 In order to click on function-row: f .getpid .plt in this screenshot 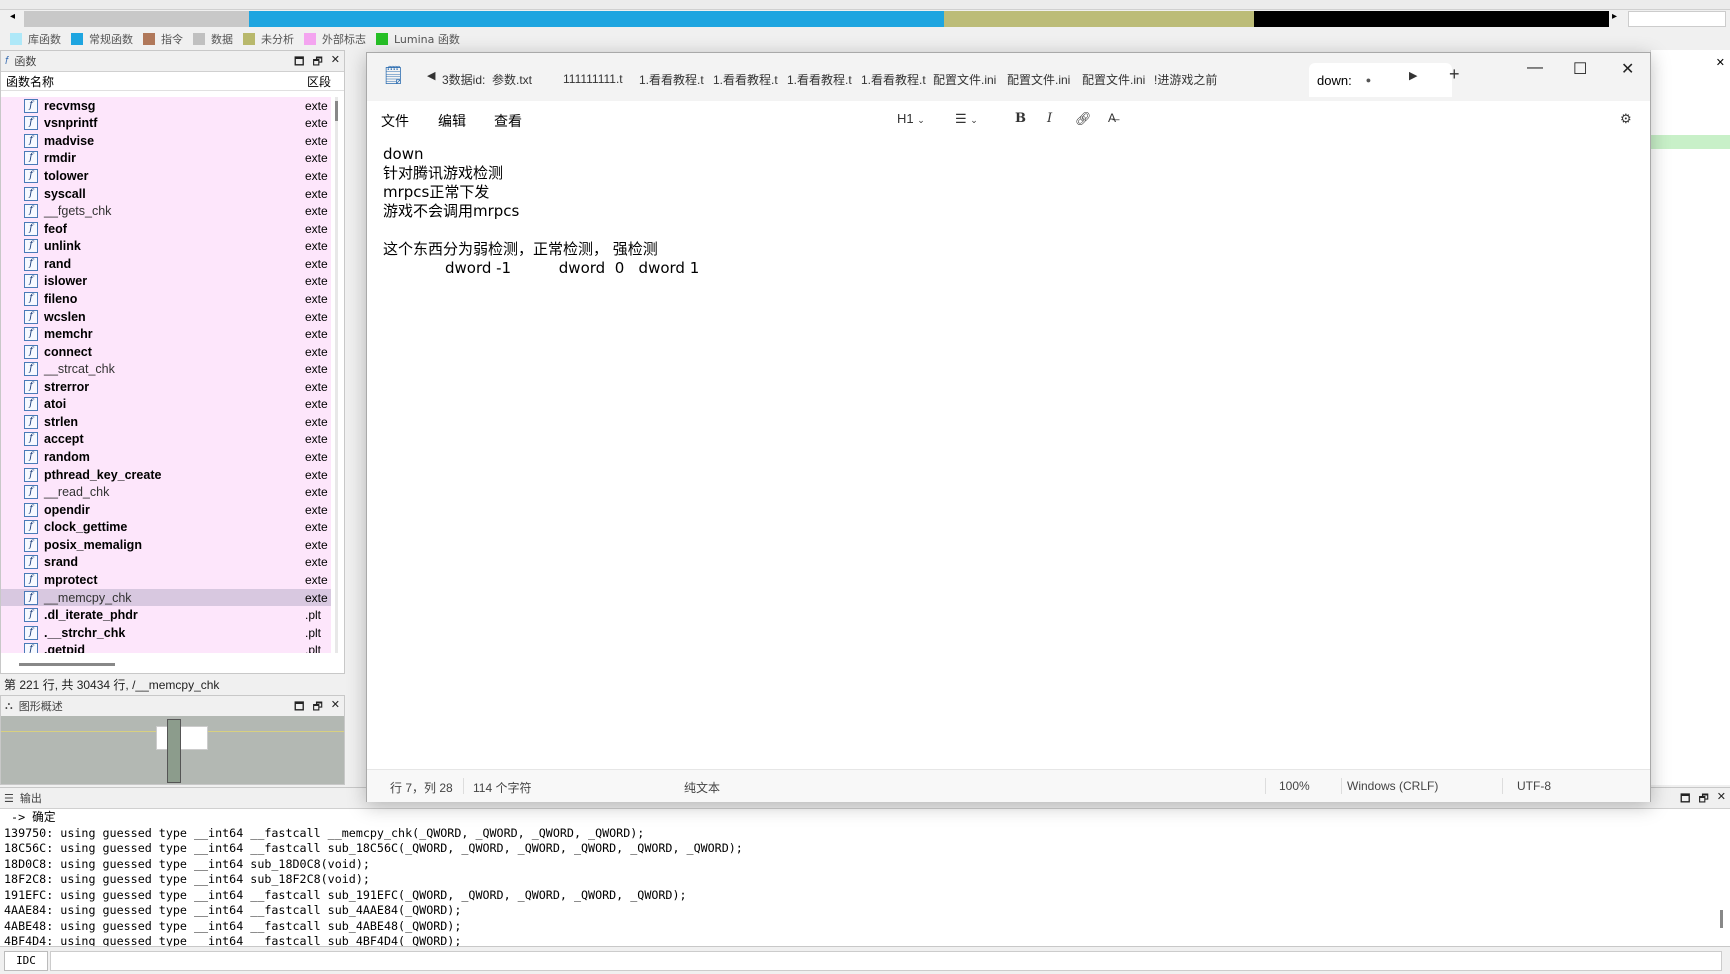, I will do `click(166, 647)`.